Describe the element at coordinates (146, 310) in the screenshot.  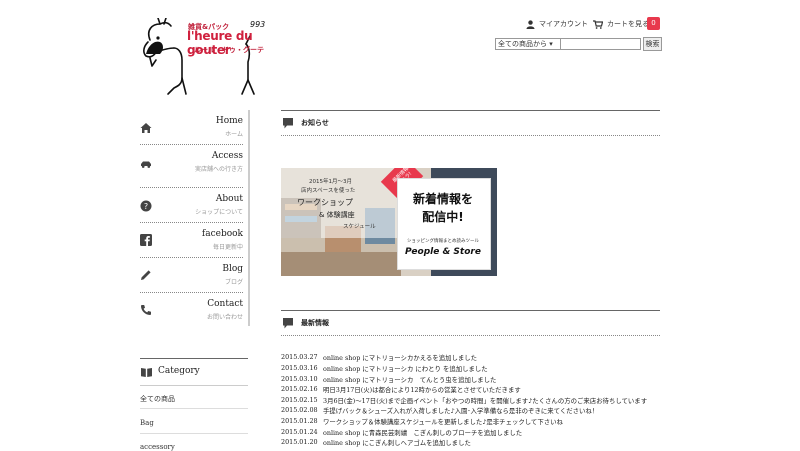
I see `phone-icon` at that location.